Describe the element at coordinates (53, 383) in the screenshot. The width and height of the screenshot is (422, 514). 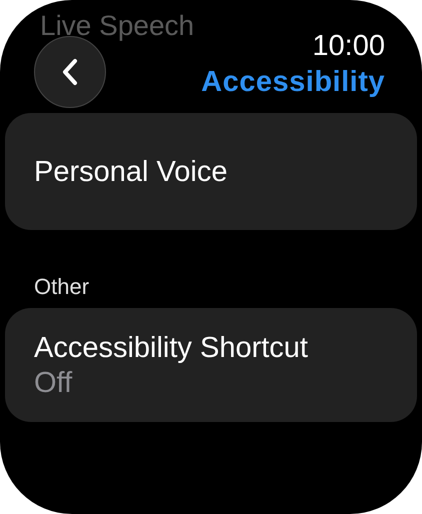
I see `item-value: Off` at that location.